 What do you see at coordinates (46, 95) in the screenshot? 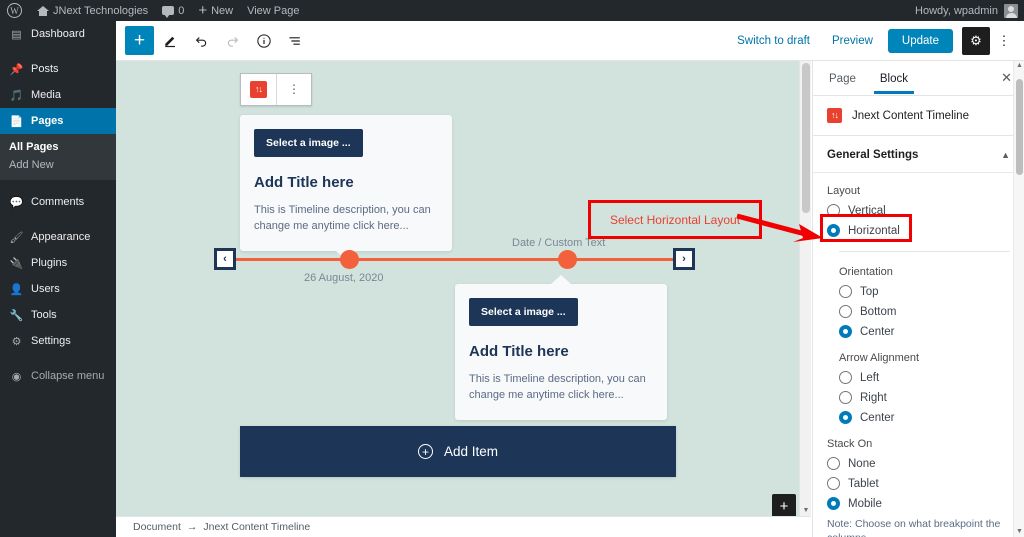
I see `sidebar-item-label: Media` at bounding box center [46, 95].